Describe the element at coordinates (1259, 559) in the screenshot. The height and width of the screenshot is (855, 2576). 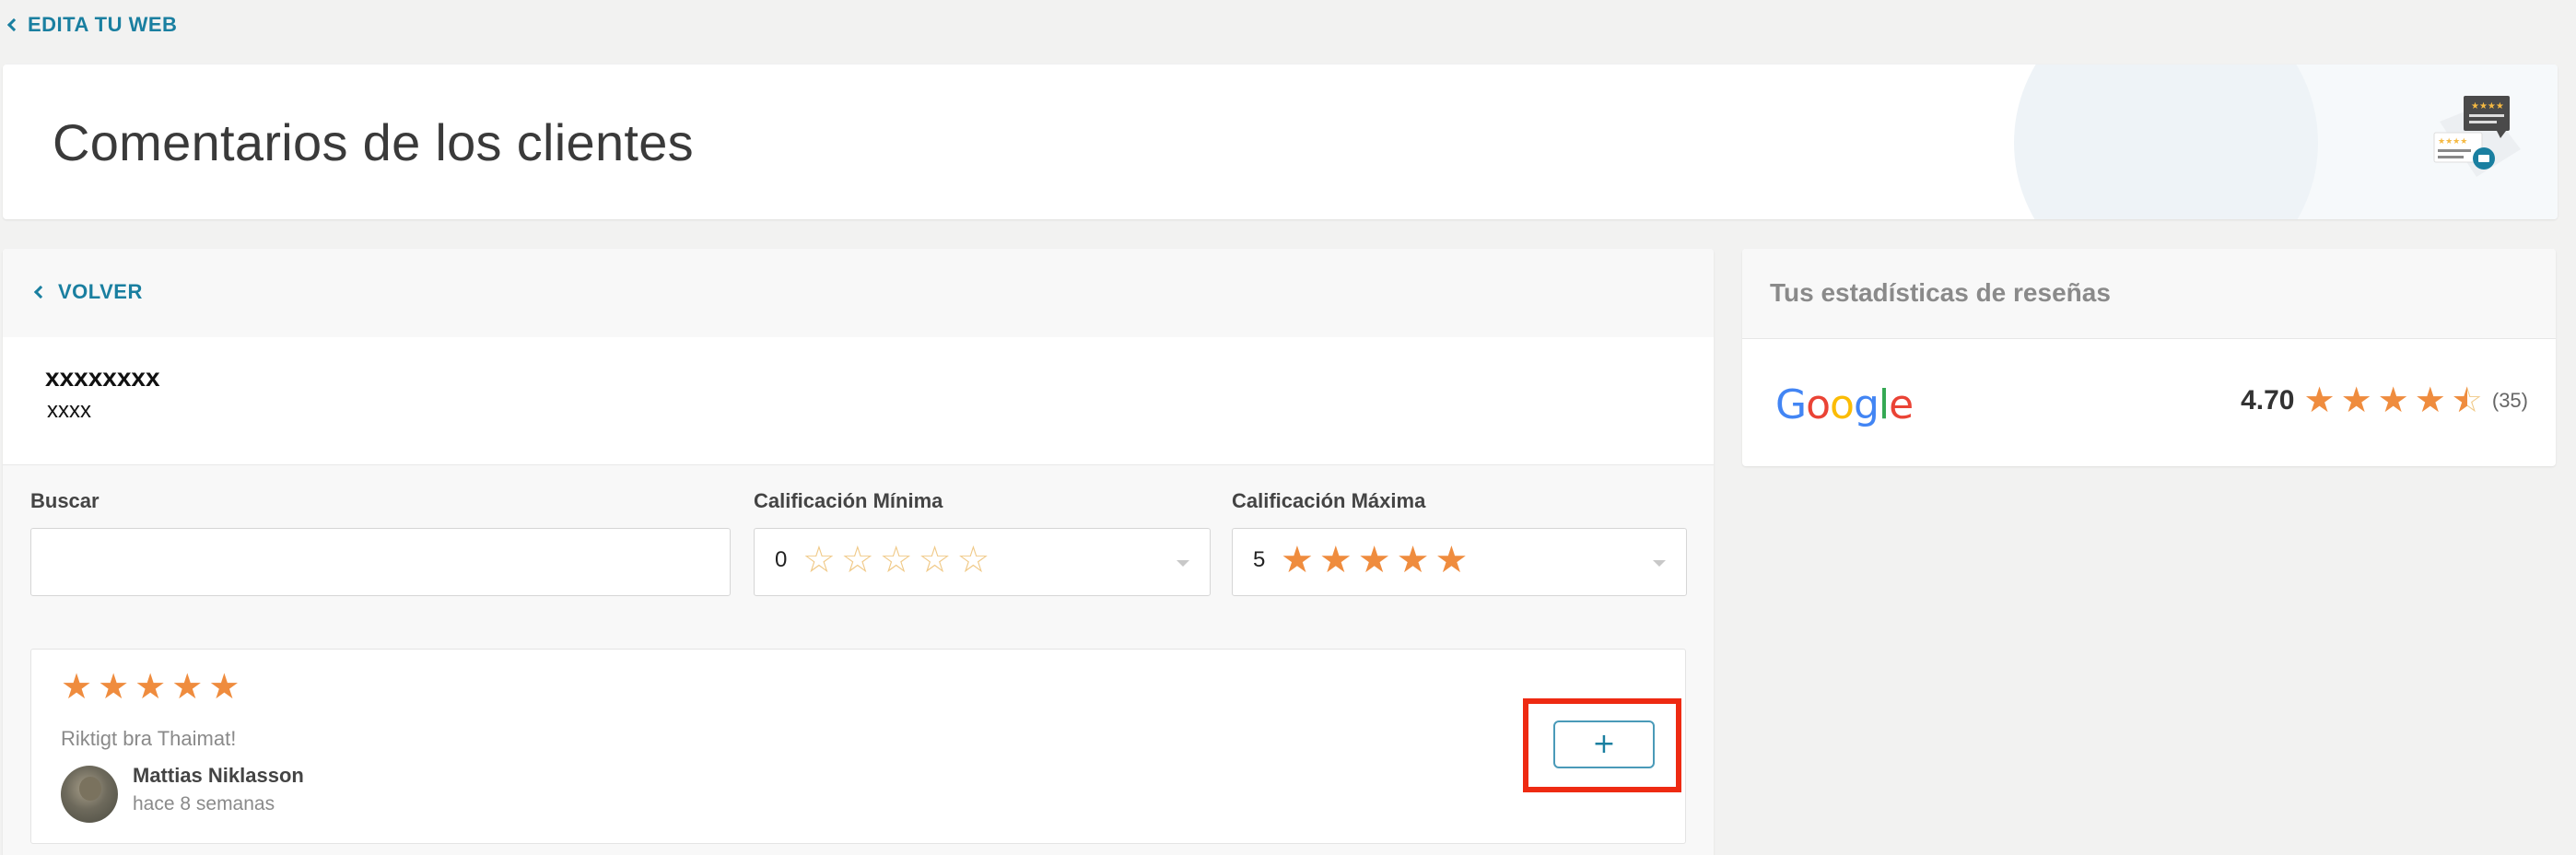
I see `max-rating-value: 5` at that location.